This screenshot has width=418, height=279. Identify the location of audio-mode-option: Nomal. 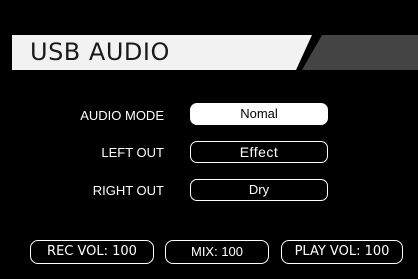
(259, 114).